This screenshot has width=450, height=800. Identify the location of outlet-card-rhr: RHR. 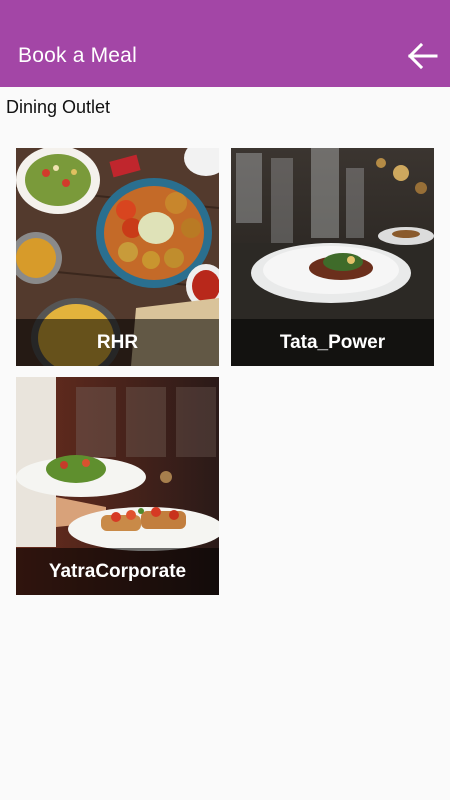
(117, 257).